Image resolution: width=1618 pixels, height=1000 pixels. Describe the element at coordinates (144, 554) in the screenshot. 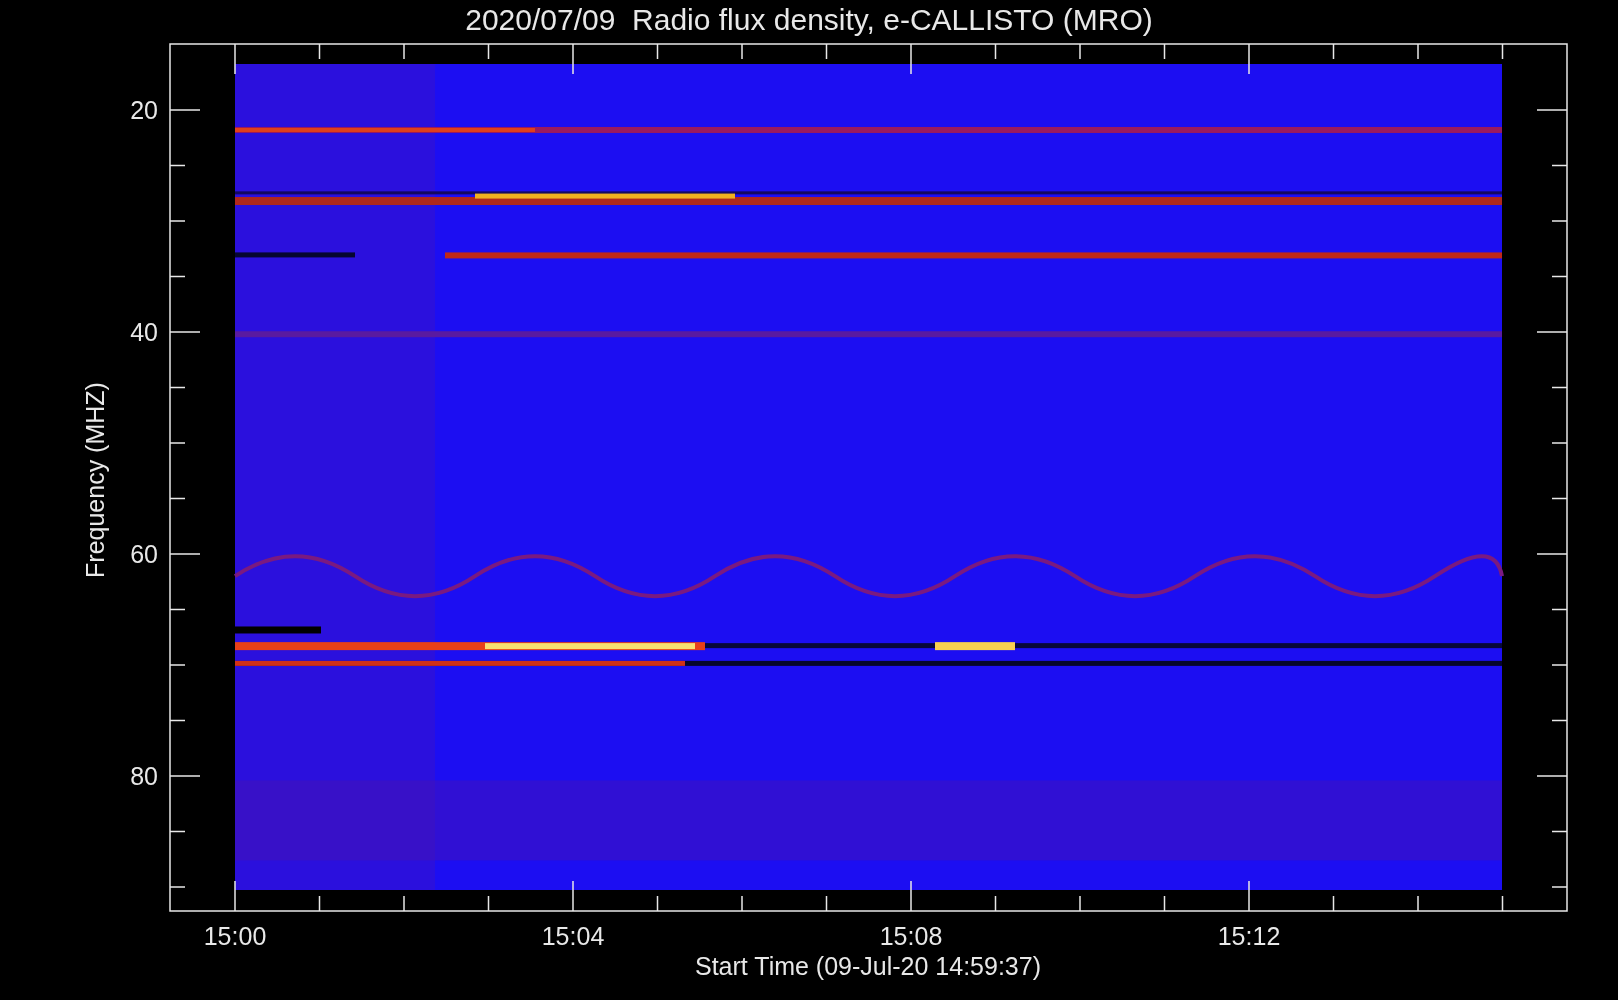

I see `y-tick-label: 60` at that location.